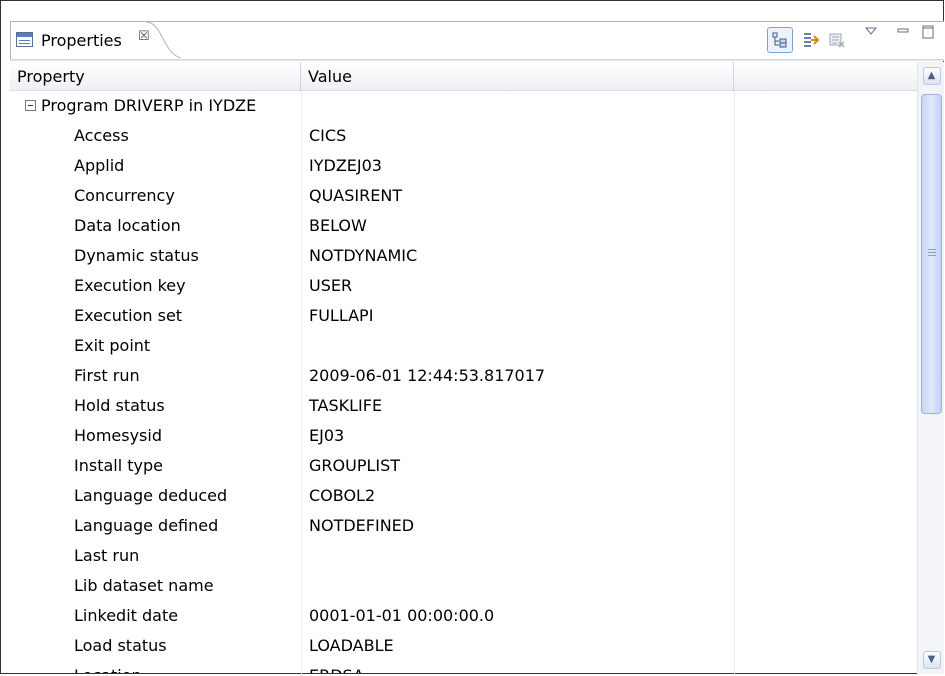  Describe the element at coordinates (120, 645) in the screenshot. I see `property-name: Load status` at that location.